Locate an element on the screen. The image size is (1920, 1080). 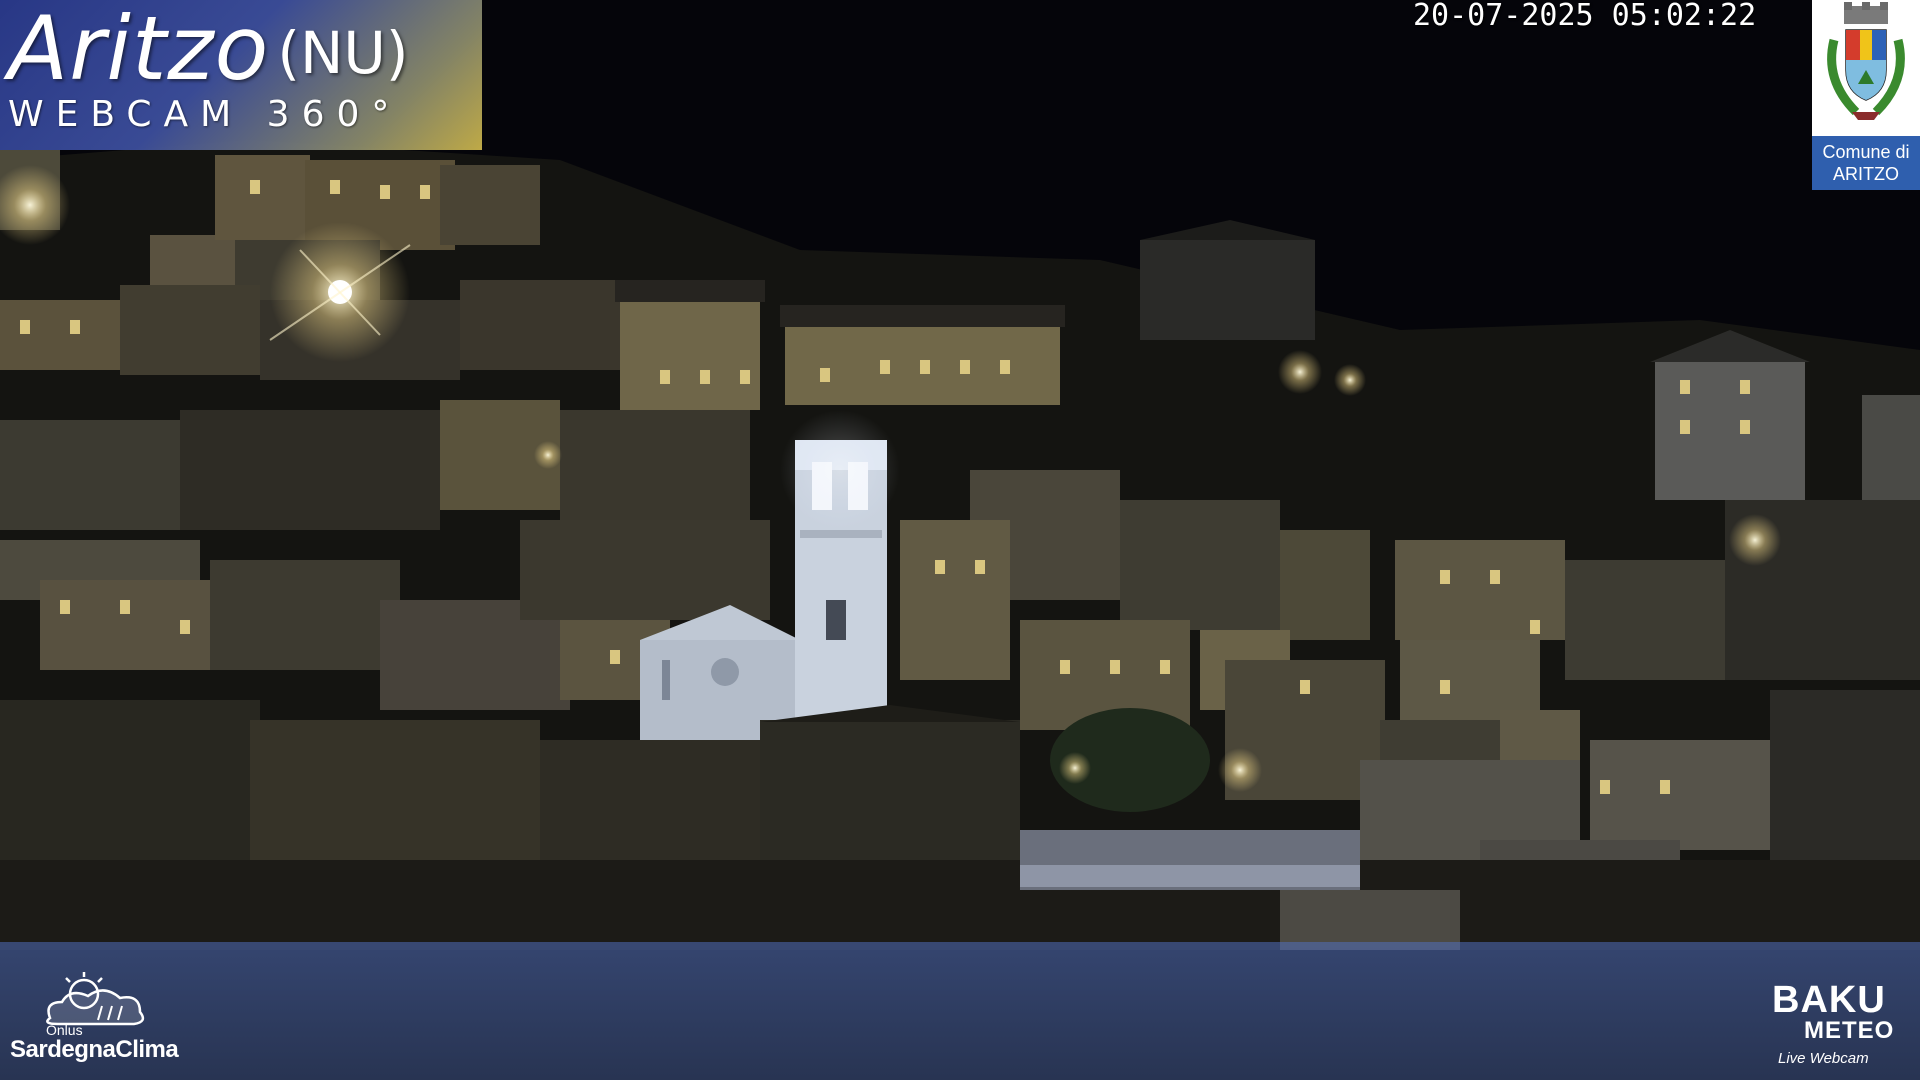
timestamp: 20-07-2025 05:02:22 is located at coordinates (1585, 16).